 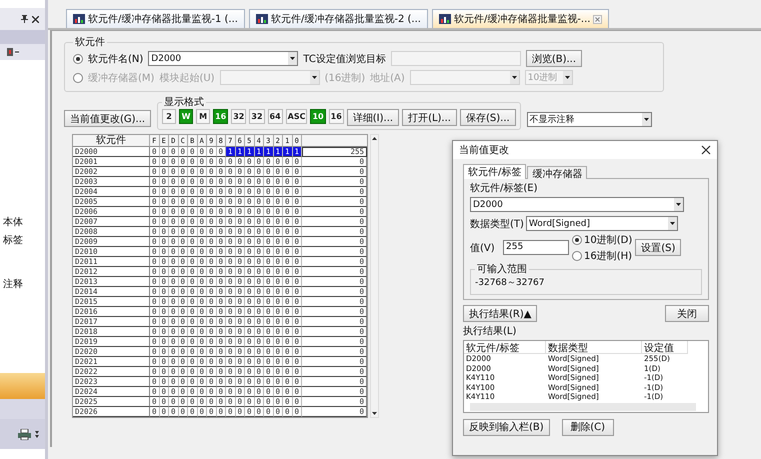 I want to click on dialog-tab: 软元件/标签, so click(x=494, y=171).